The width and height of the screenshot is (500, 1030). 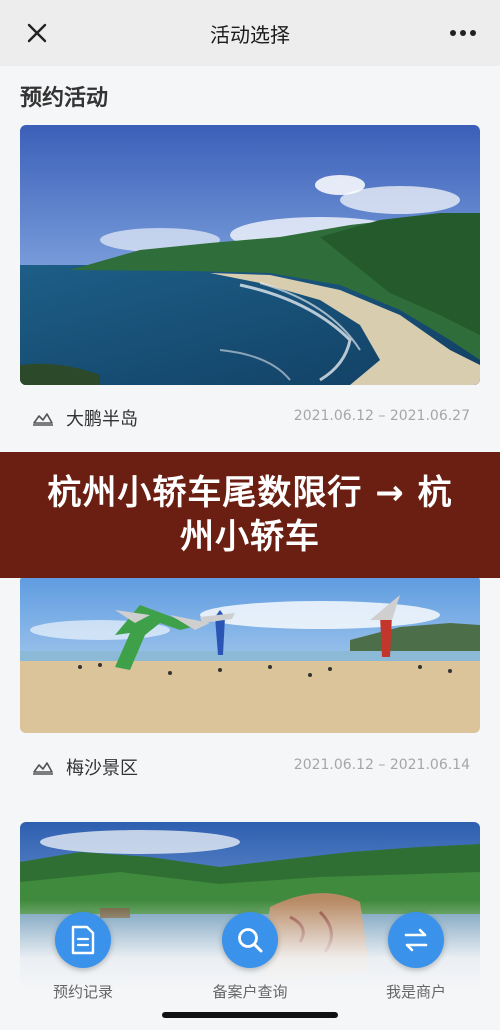 What do you see at coordinates (82, 992) in the screenshot?
I see `nav-label: 预约记录` at bounding box center [82, 992].